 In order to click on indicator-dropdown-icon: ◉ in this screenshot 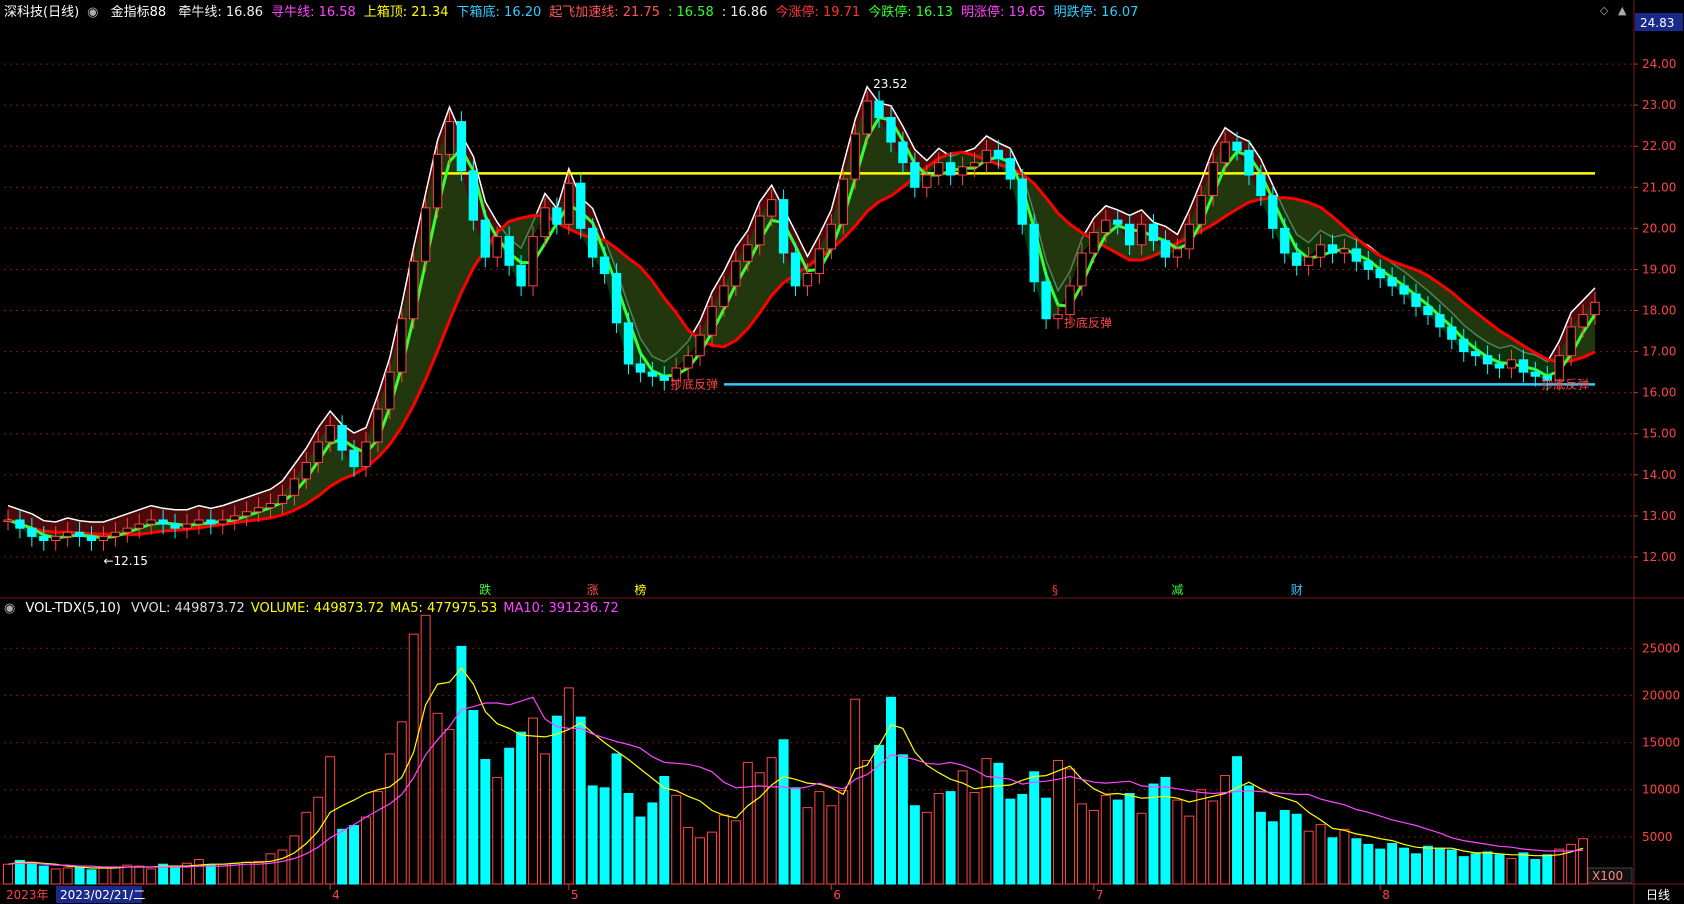, I will do `click(92, 12)`.